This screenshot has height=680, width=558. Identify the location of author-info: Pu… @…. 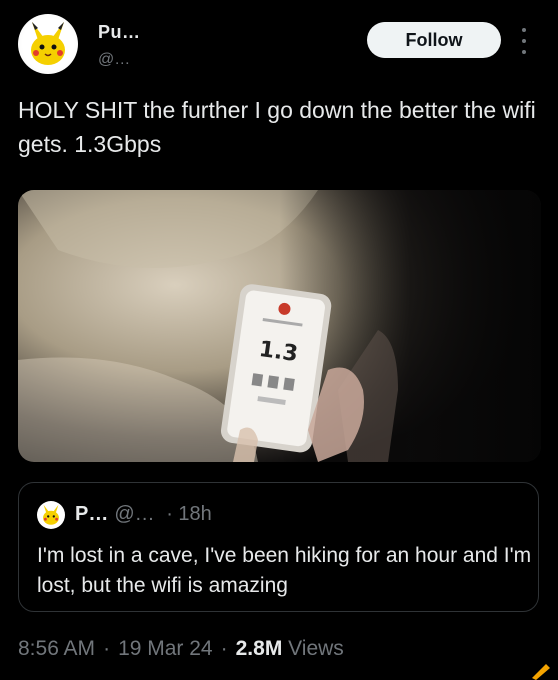
(119, 45).